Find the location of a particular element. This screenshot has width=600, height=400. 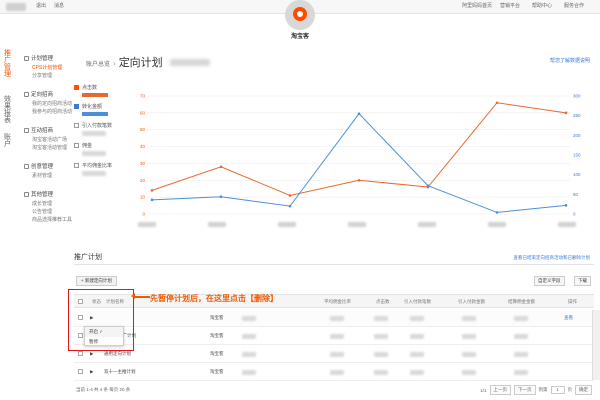

y-tick-left: 0 is located at coordinates (143, 214).